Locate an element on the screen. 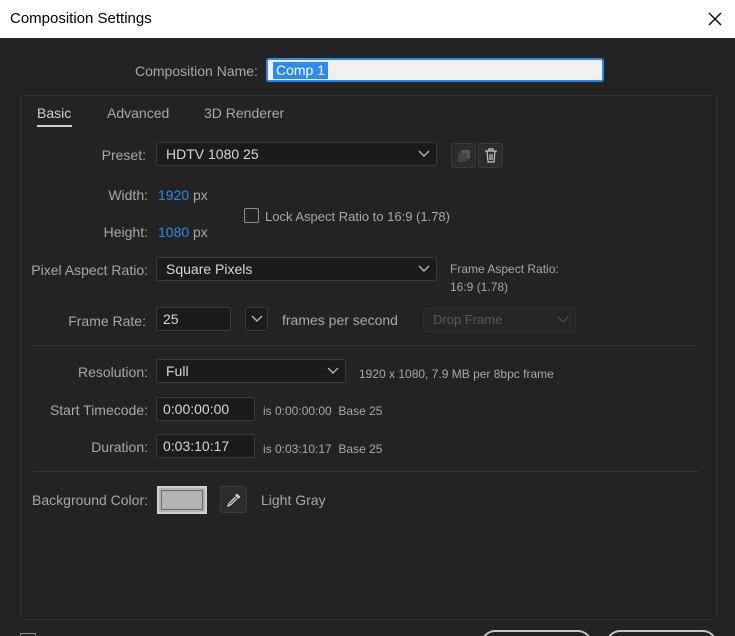 The width and height of the screenshot is (735, 636). resolution-dropdown: Full is located at coordinates (251, 371).